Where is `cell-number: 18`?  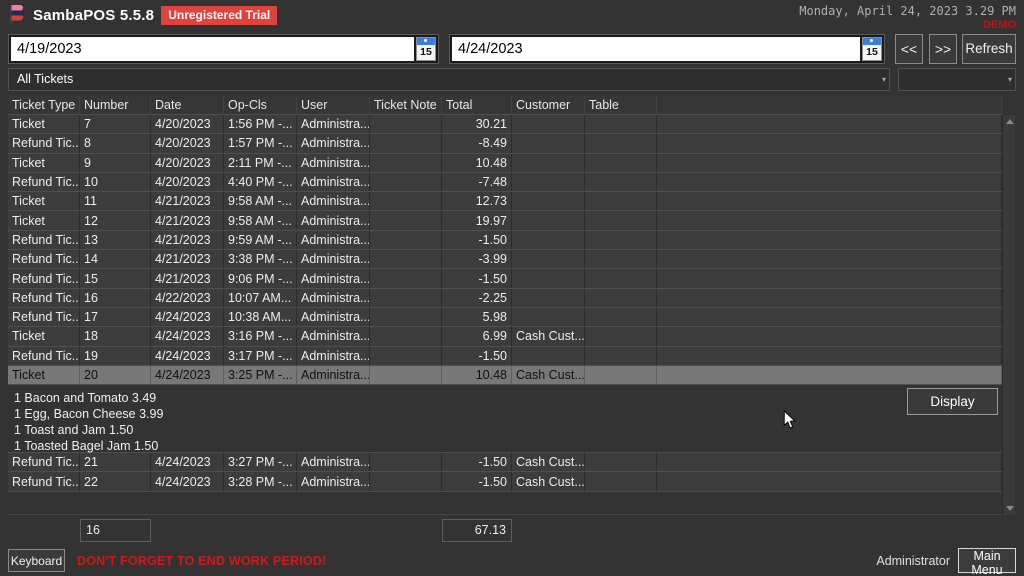 cell-number: 18 is located at coordinates (115, 336).